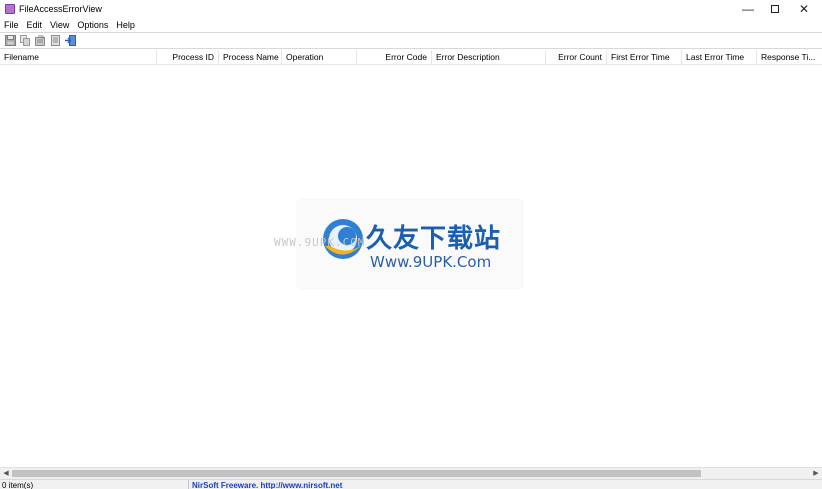 The height and width of the screenshot is (489, 822). What do you see at coordinates (356, 473) in the screenshot?
I see `scrollbar-thumb` at bounding box center [356, 473].